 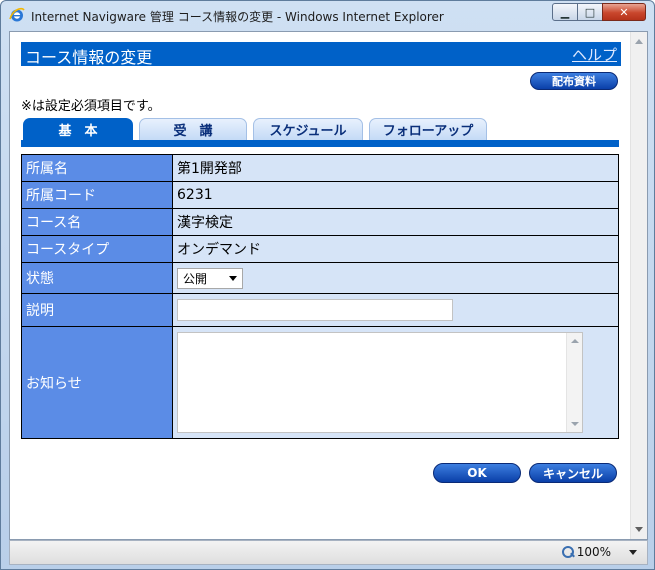 I want to click on tab-schedule: スケジュール, so click(x=308, y=129).